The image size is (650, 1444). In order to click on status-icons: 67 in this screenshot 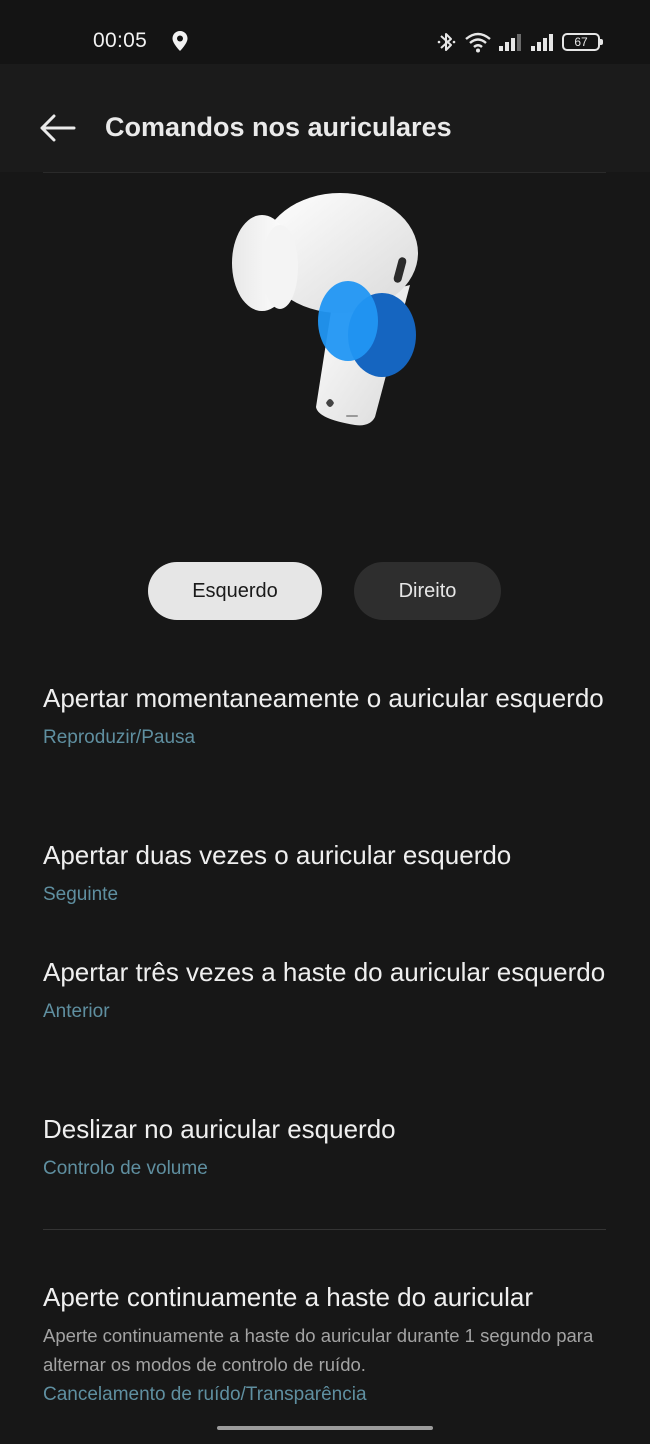, I will do `click(519, 42)`.